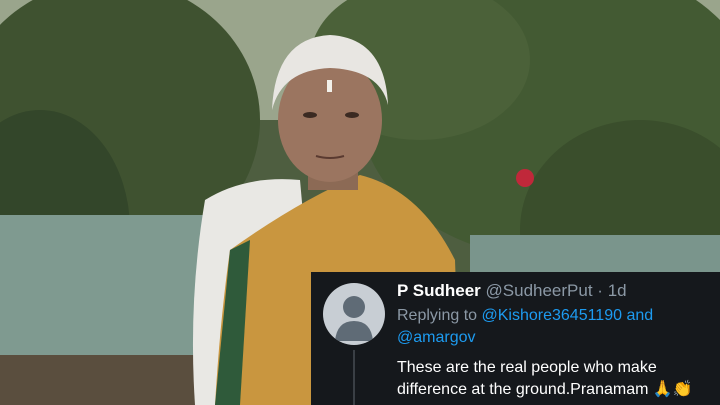 The width and height of the screenshot is (720, 405). What do you see at coordinates (354, 318) in the screenshot?
I see `user-silhouette-icon` at bounding box center [354, 318].